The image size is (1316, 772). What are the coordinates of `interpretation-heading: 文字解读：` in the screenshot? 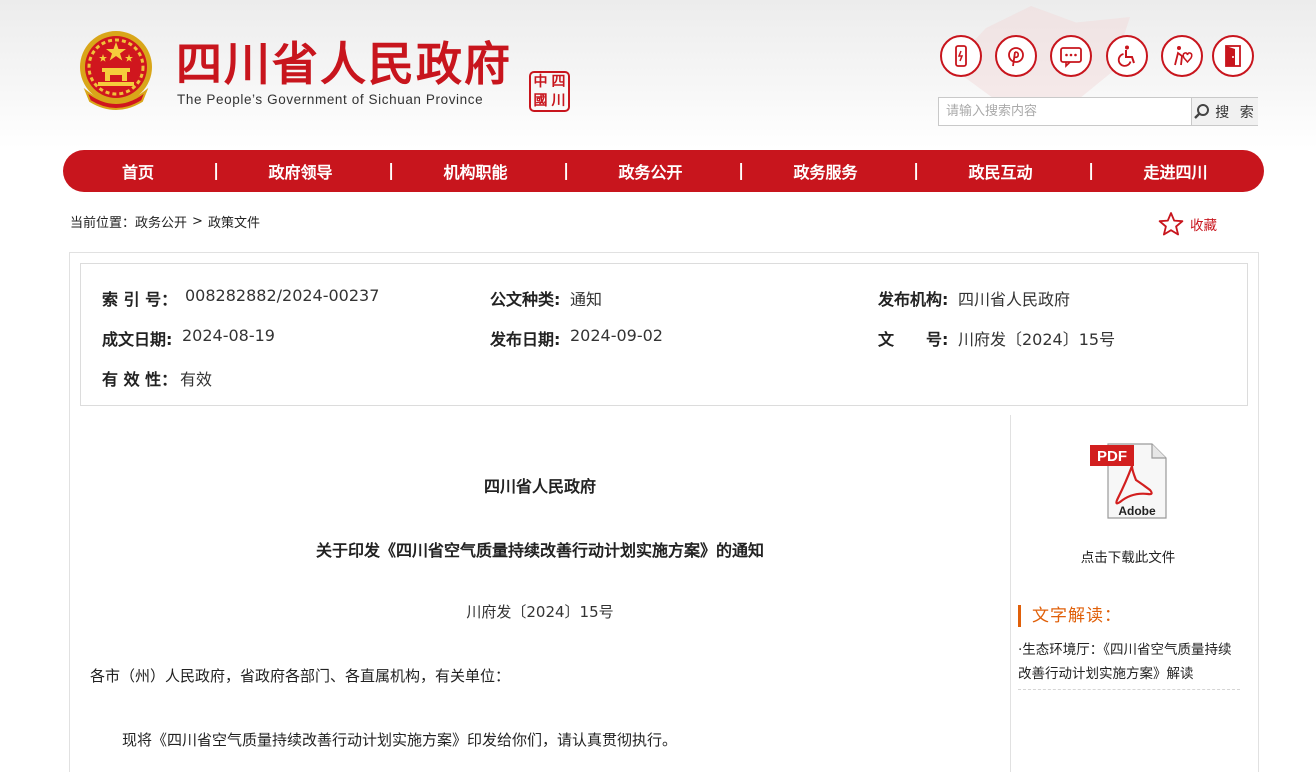 It's located at (1070, 616).